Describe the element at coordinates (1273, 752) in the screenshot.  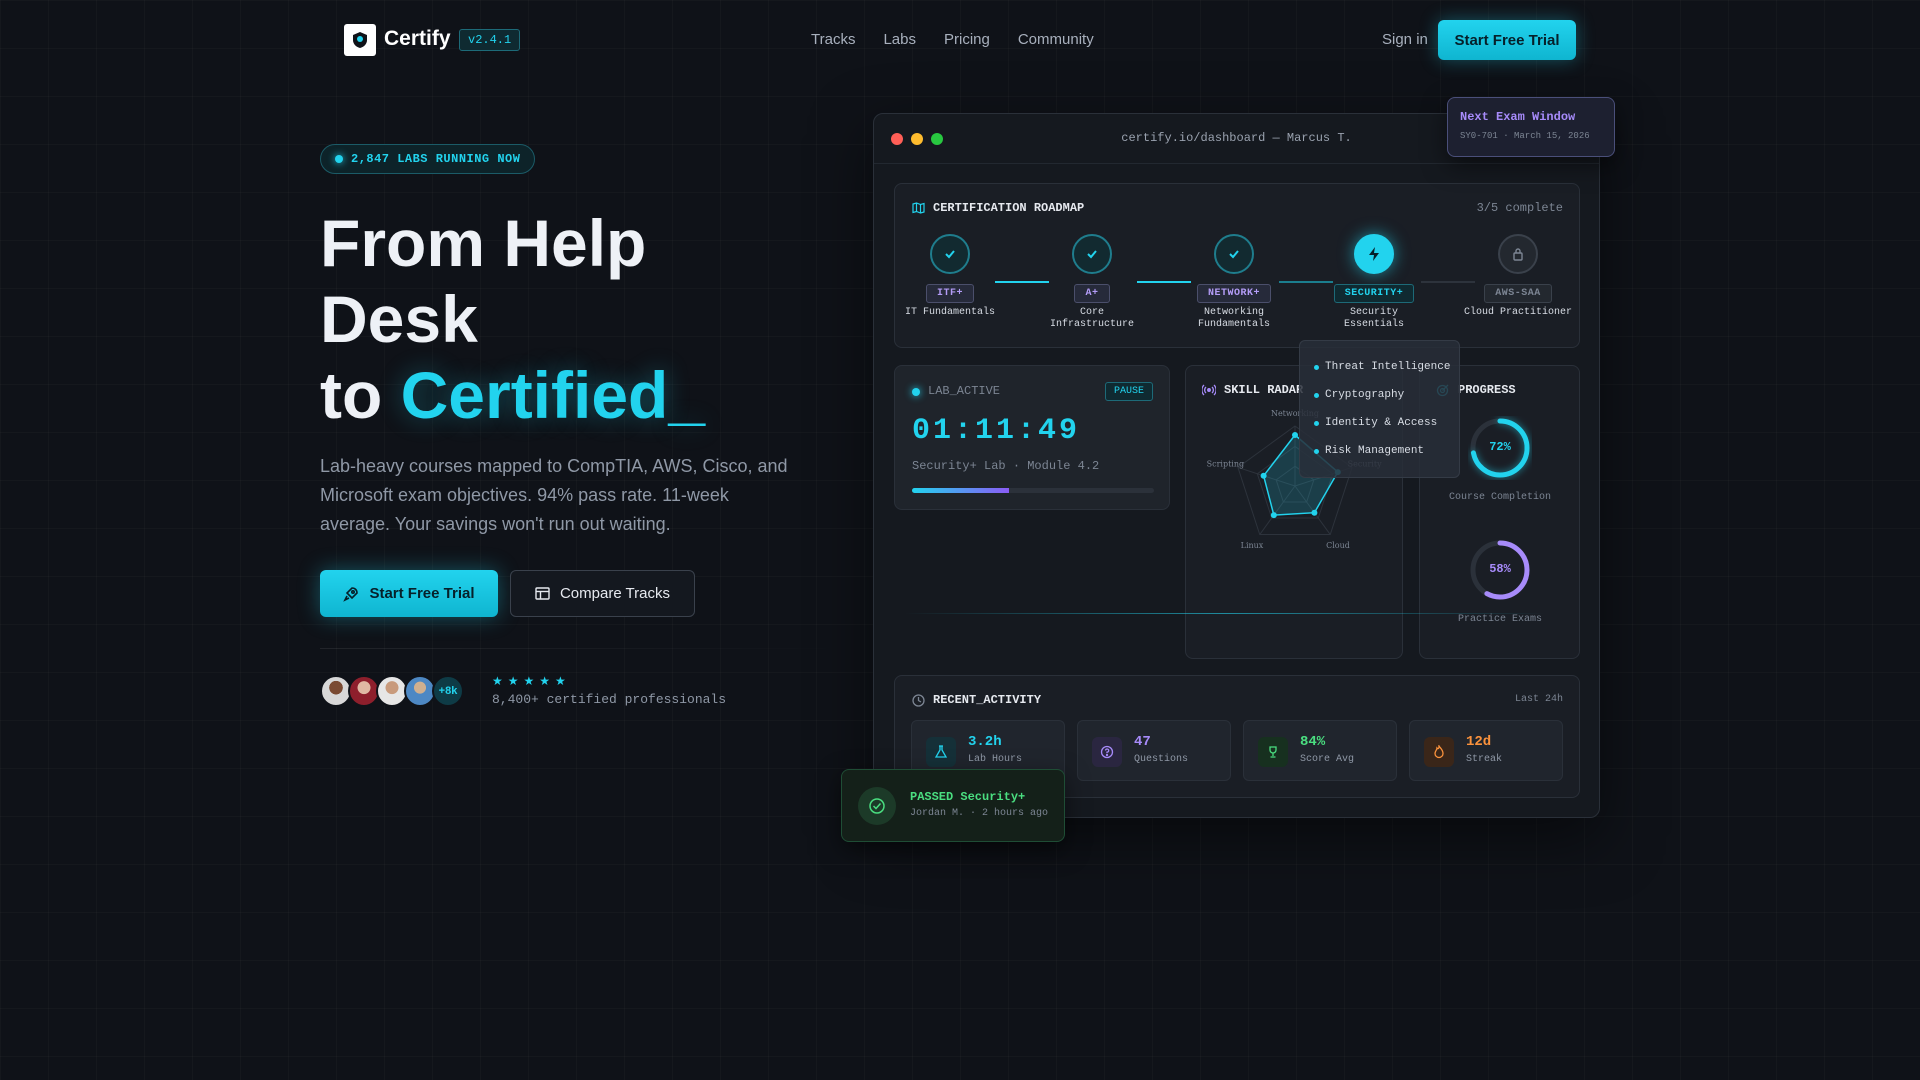
I see `trophy-icon` at that location.